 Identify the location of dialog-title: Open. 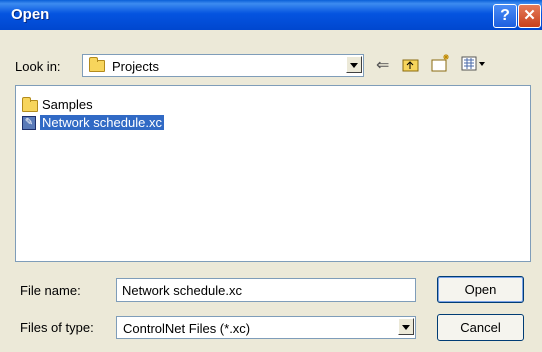
(30, 14).